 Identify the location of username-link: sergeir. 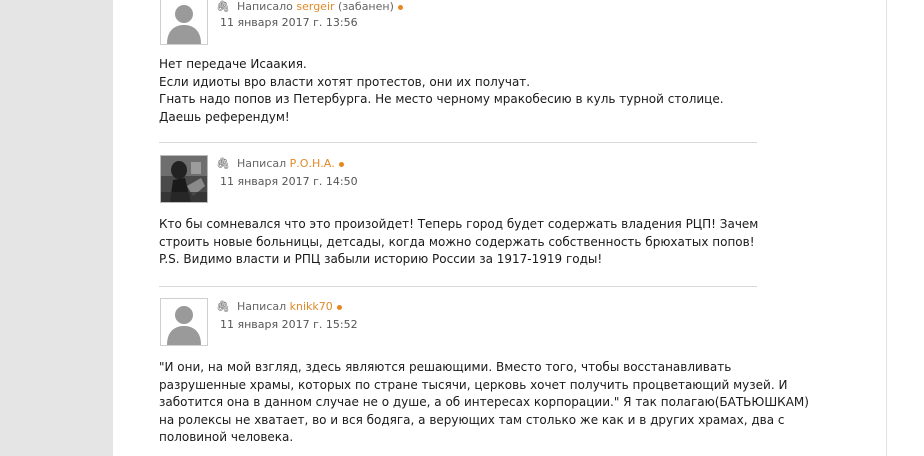
(315, 6).